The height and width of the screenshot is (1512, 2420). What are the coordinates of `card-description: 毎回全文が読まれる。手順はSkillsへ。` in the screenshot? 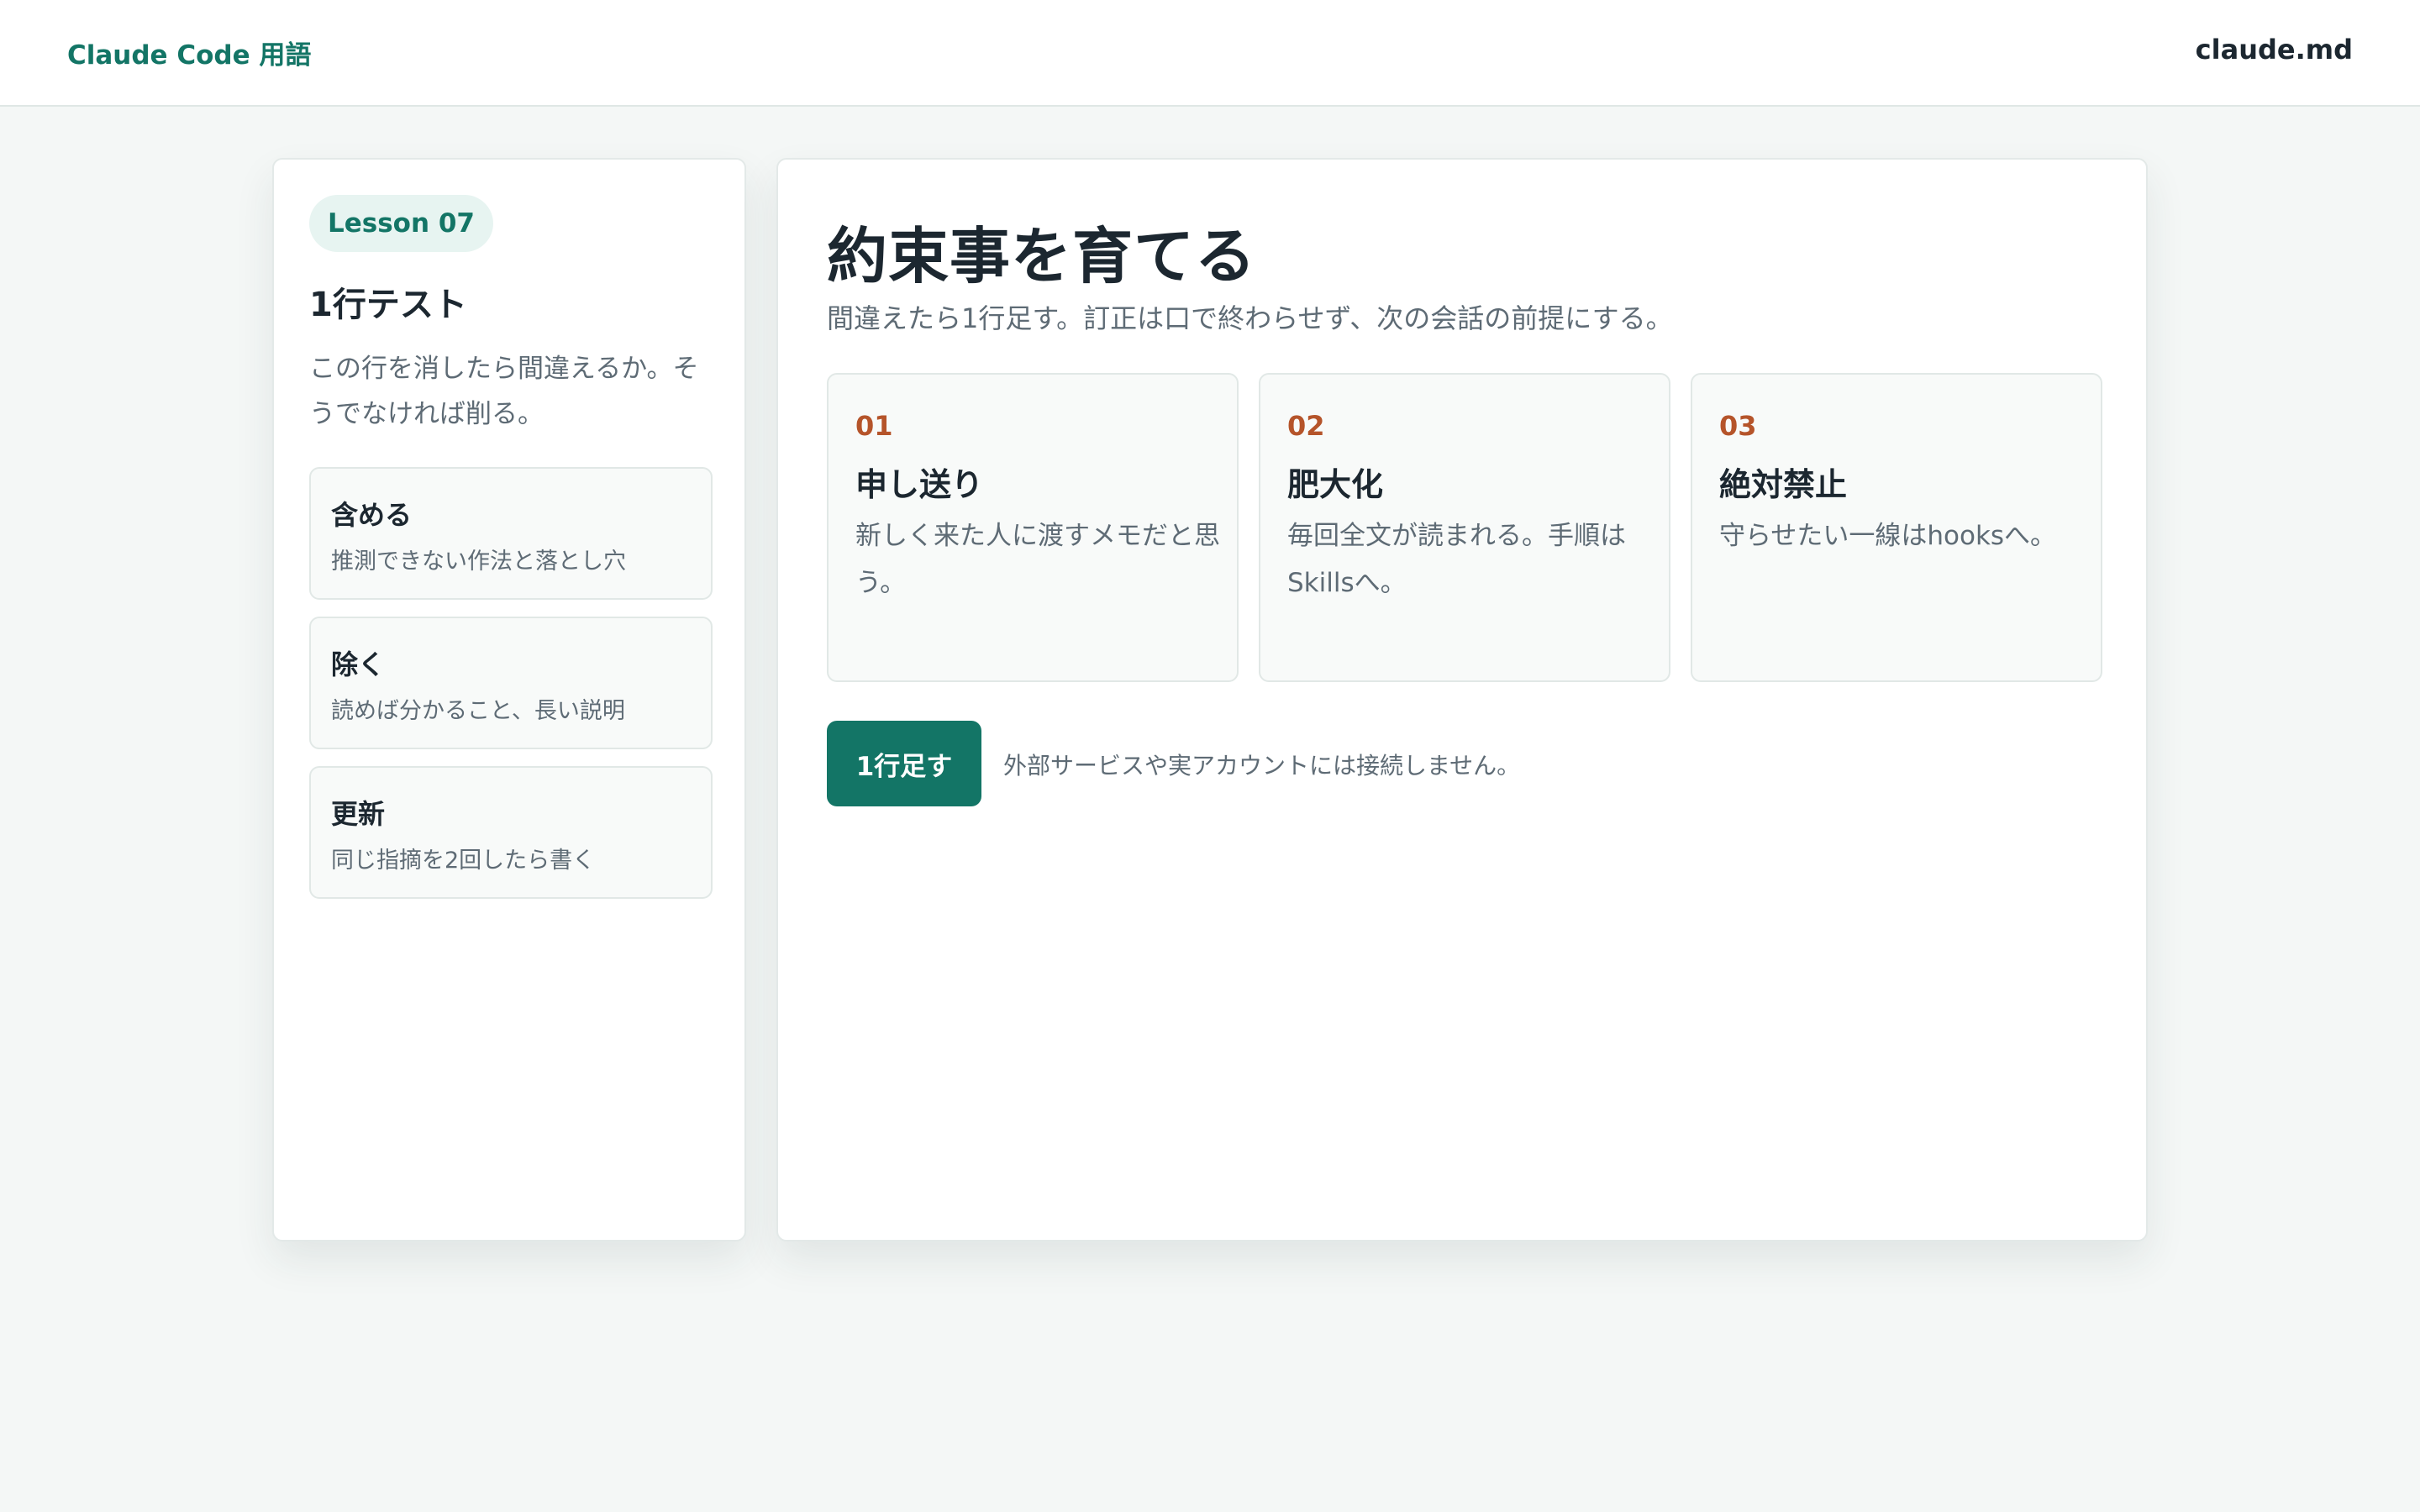 It's located at (1456, 559).